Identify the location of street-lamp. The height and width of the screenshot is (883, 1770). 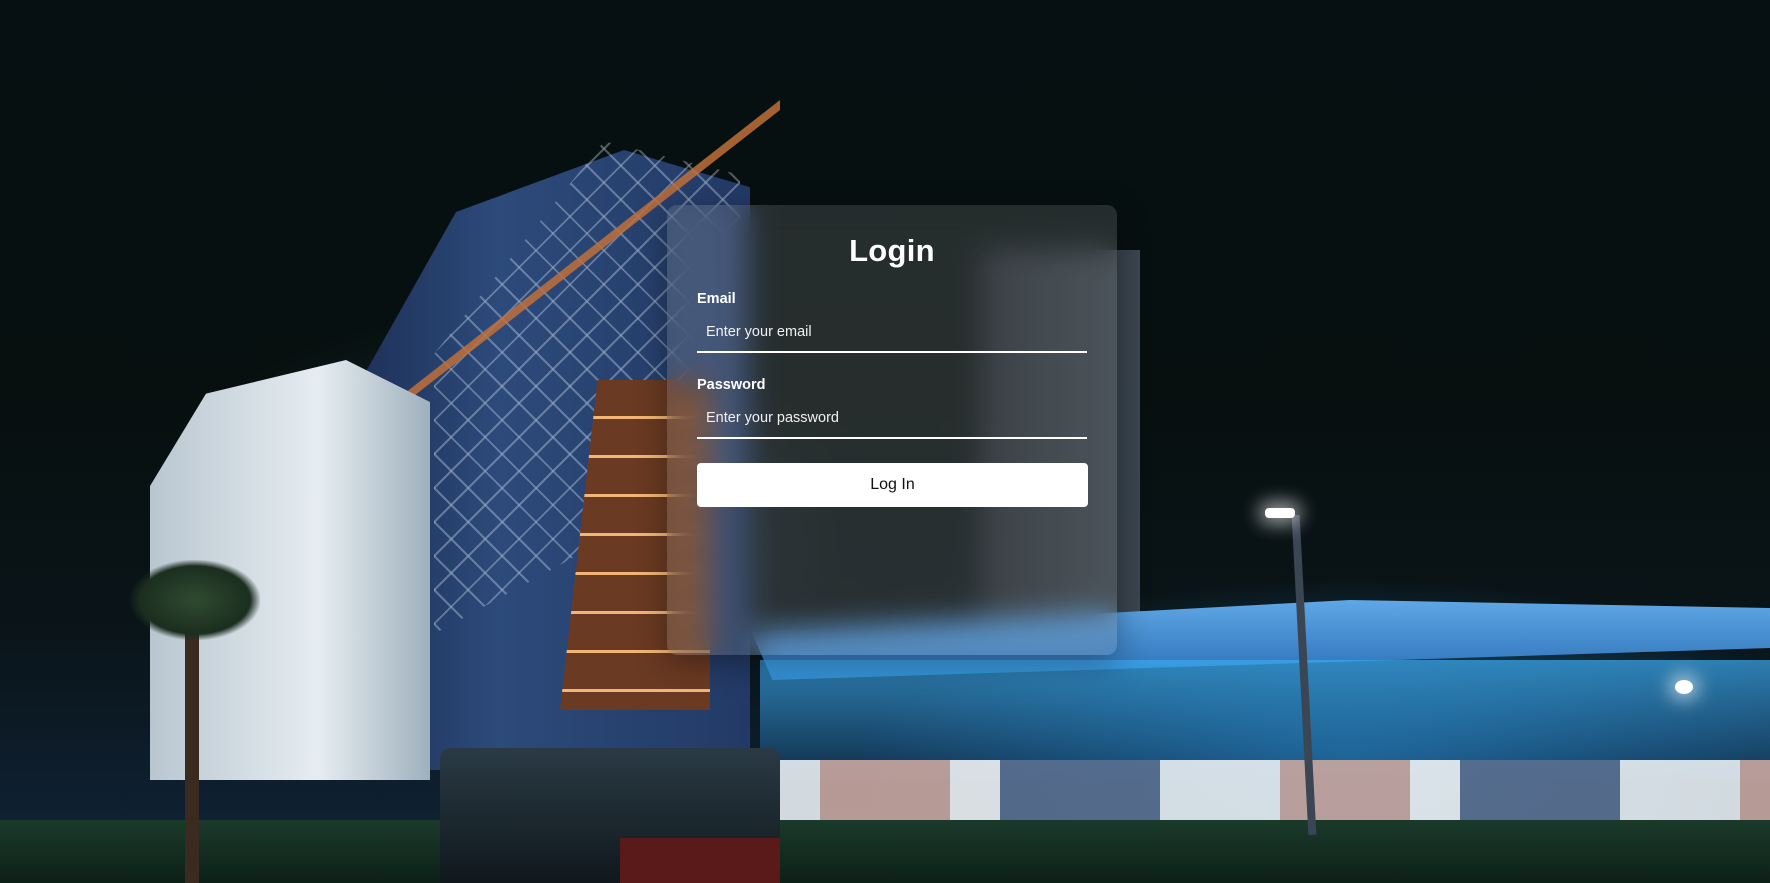
(1280, 513).